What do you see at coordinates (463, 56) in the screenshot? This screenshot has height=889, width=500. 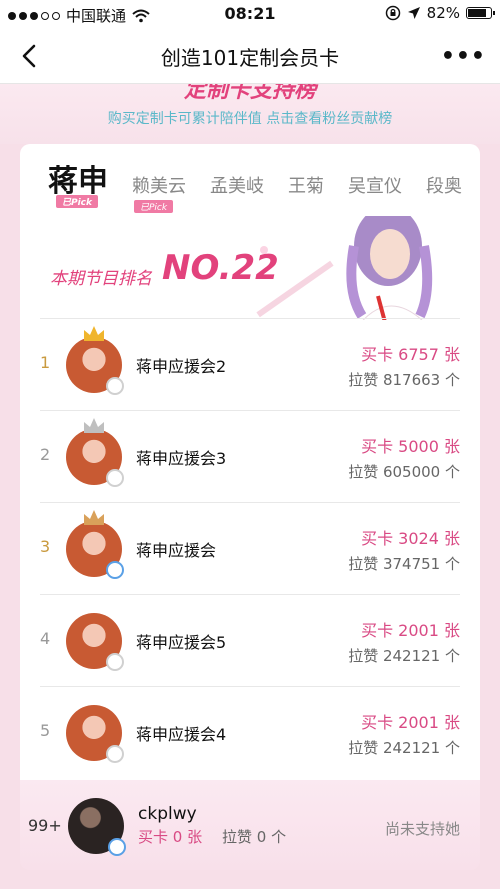 I see `more-button: •••` at bounding box center [463, 56].